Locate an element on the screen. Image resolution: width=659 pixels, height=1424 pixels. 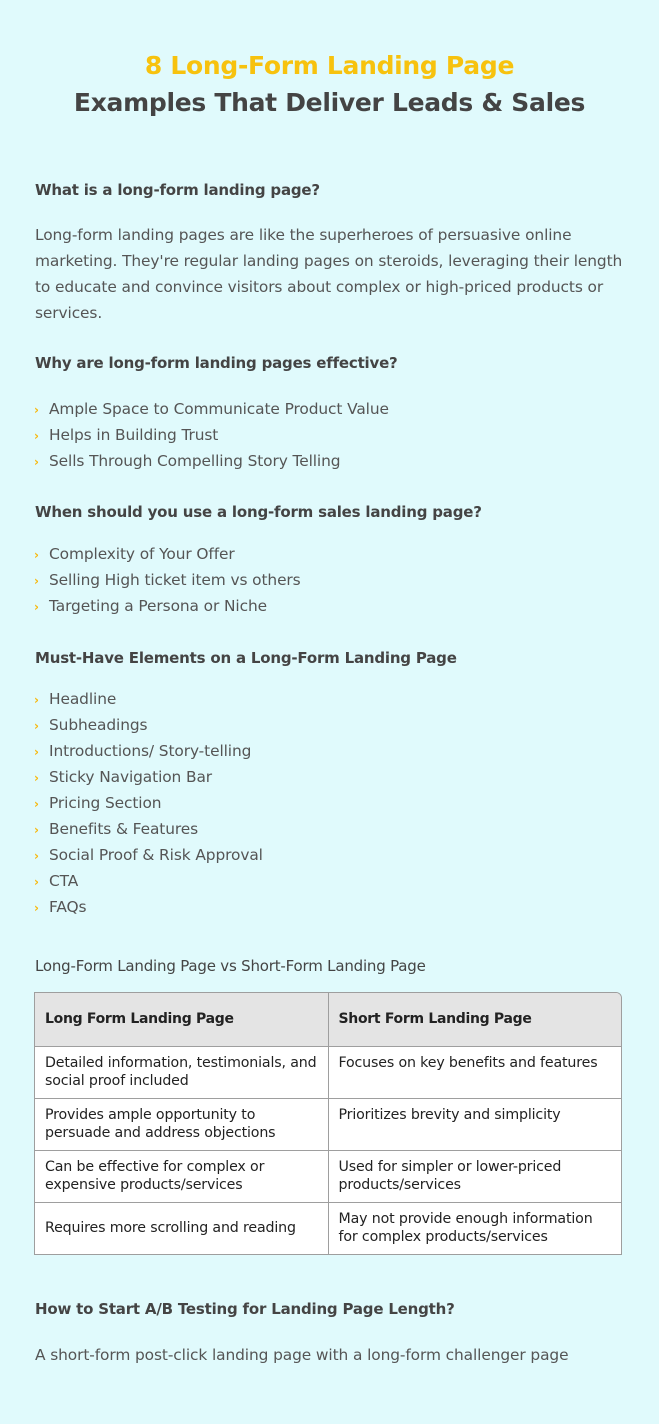
list-item: › Social Proof & Risk Approval is located at coordinates (148, 855).